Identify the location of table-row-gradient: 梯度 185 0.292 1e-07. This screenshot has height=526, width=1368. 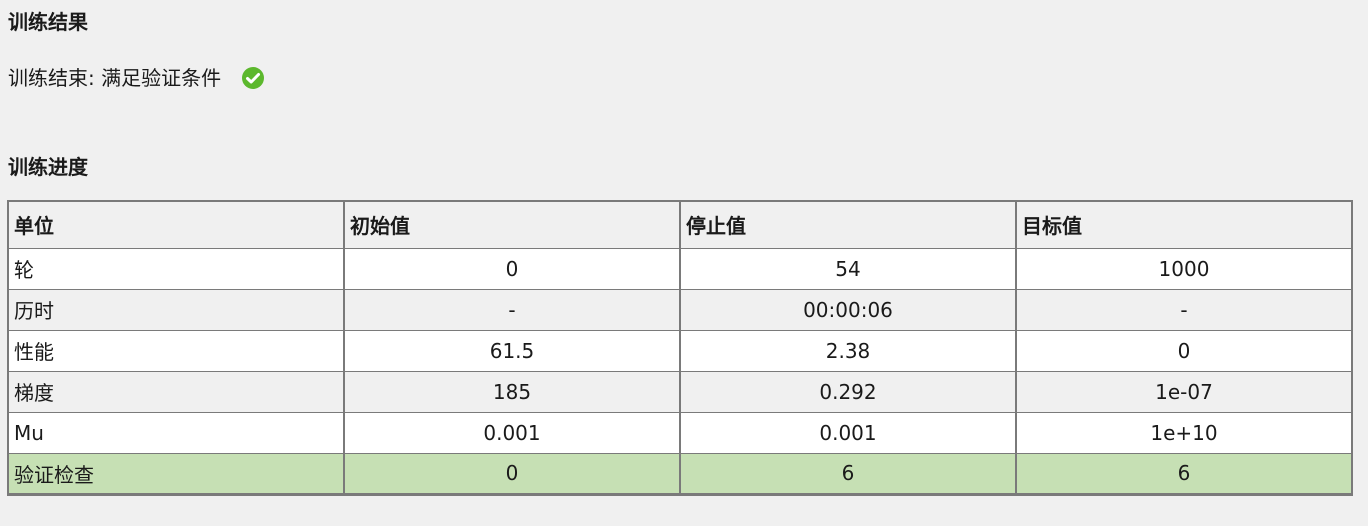
(680, 391).